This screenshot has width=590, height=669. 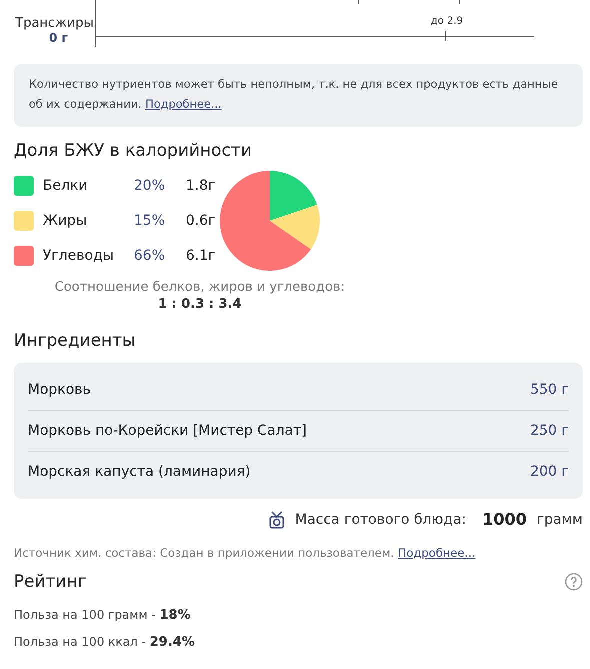 What do you see at coordinates (447, 21) in the screenshot?
I see `limit-label: до 2.9` at bounding box center [447, 21].